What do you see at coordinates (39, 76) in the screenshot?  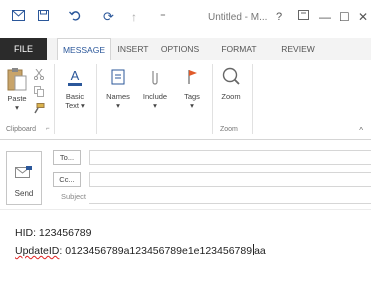 I see `cut-icon` at bounding box center [39, 76].